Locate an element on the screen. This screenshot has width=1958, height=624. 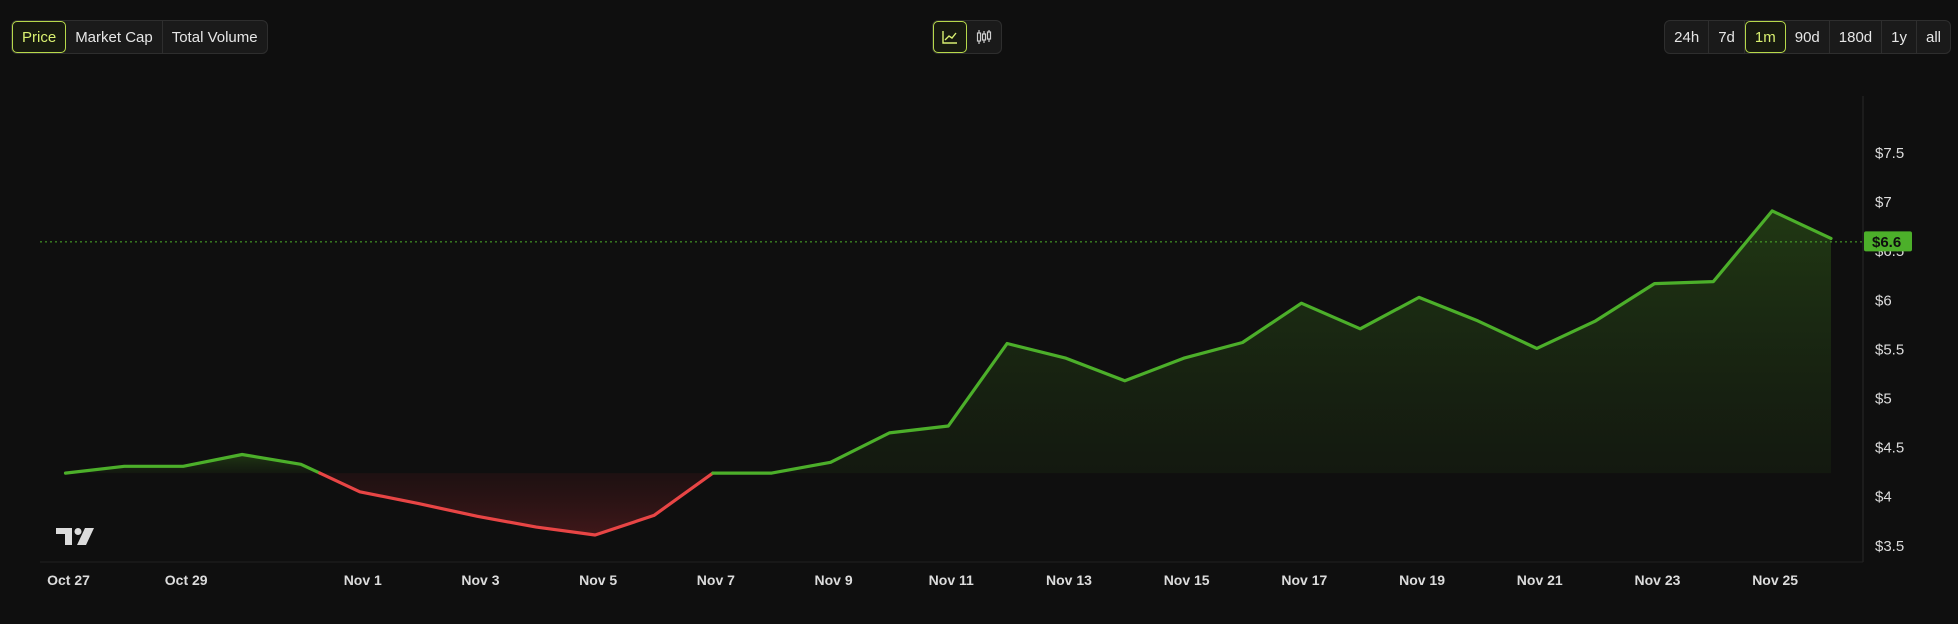
x-tick-label: Oct 29 is located at coordinates (186, 580).